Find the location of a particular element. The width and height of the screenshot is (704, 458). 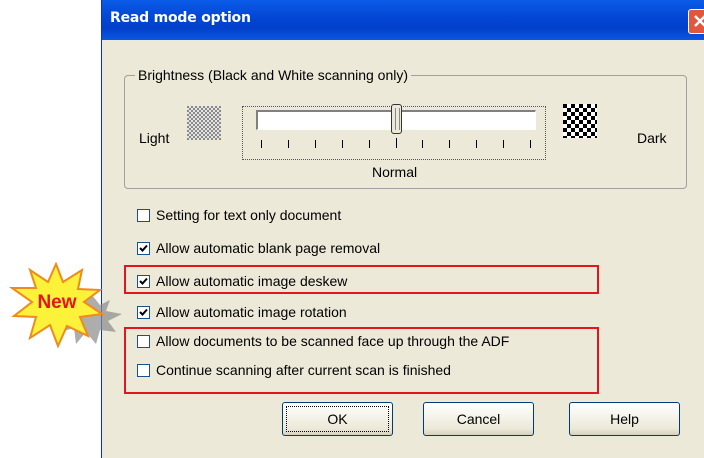

option-label: Allow automatic blank page removal is located at coordinates (268, 248).